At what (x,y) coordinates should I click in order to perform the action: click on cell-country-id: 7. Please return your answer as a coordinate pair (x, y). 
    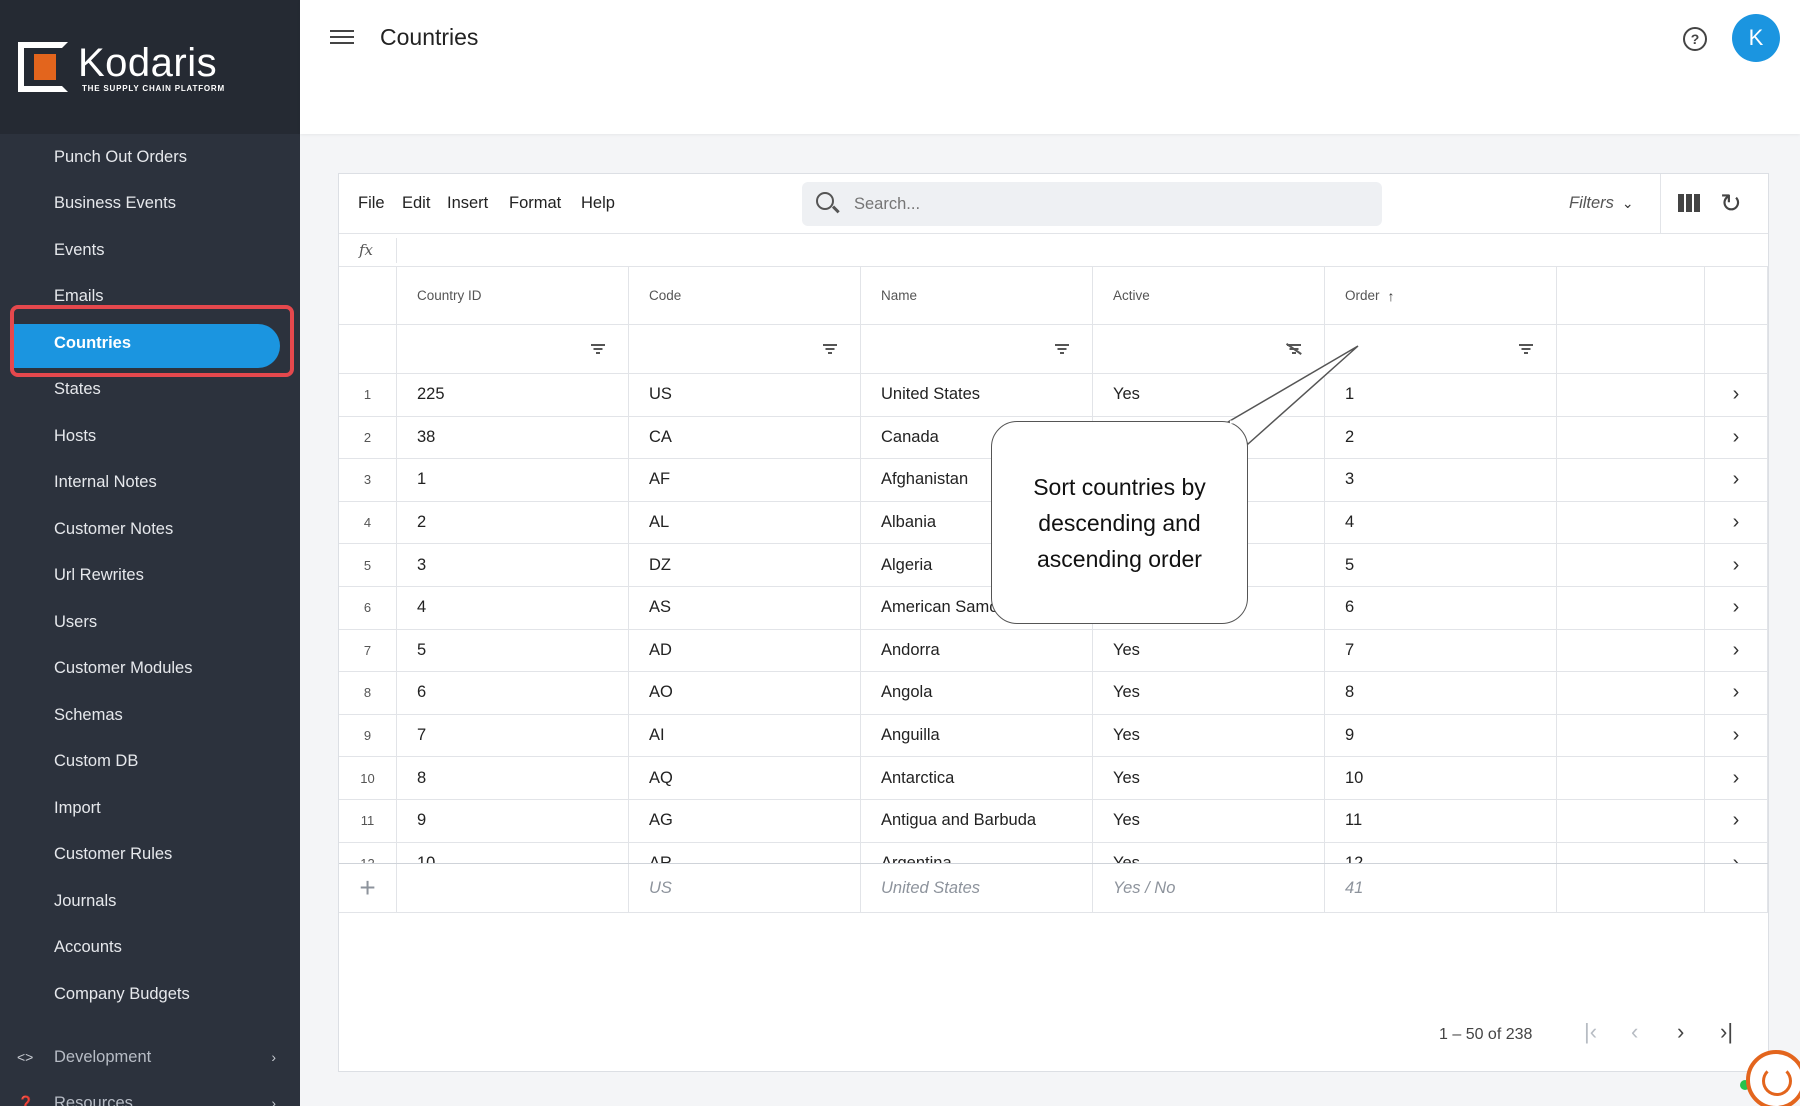
    Looking at the image, I should click on (513, 735).